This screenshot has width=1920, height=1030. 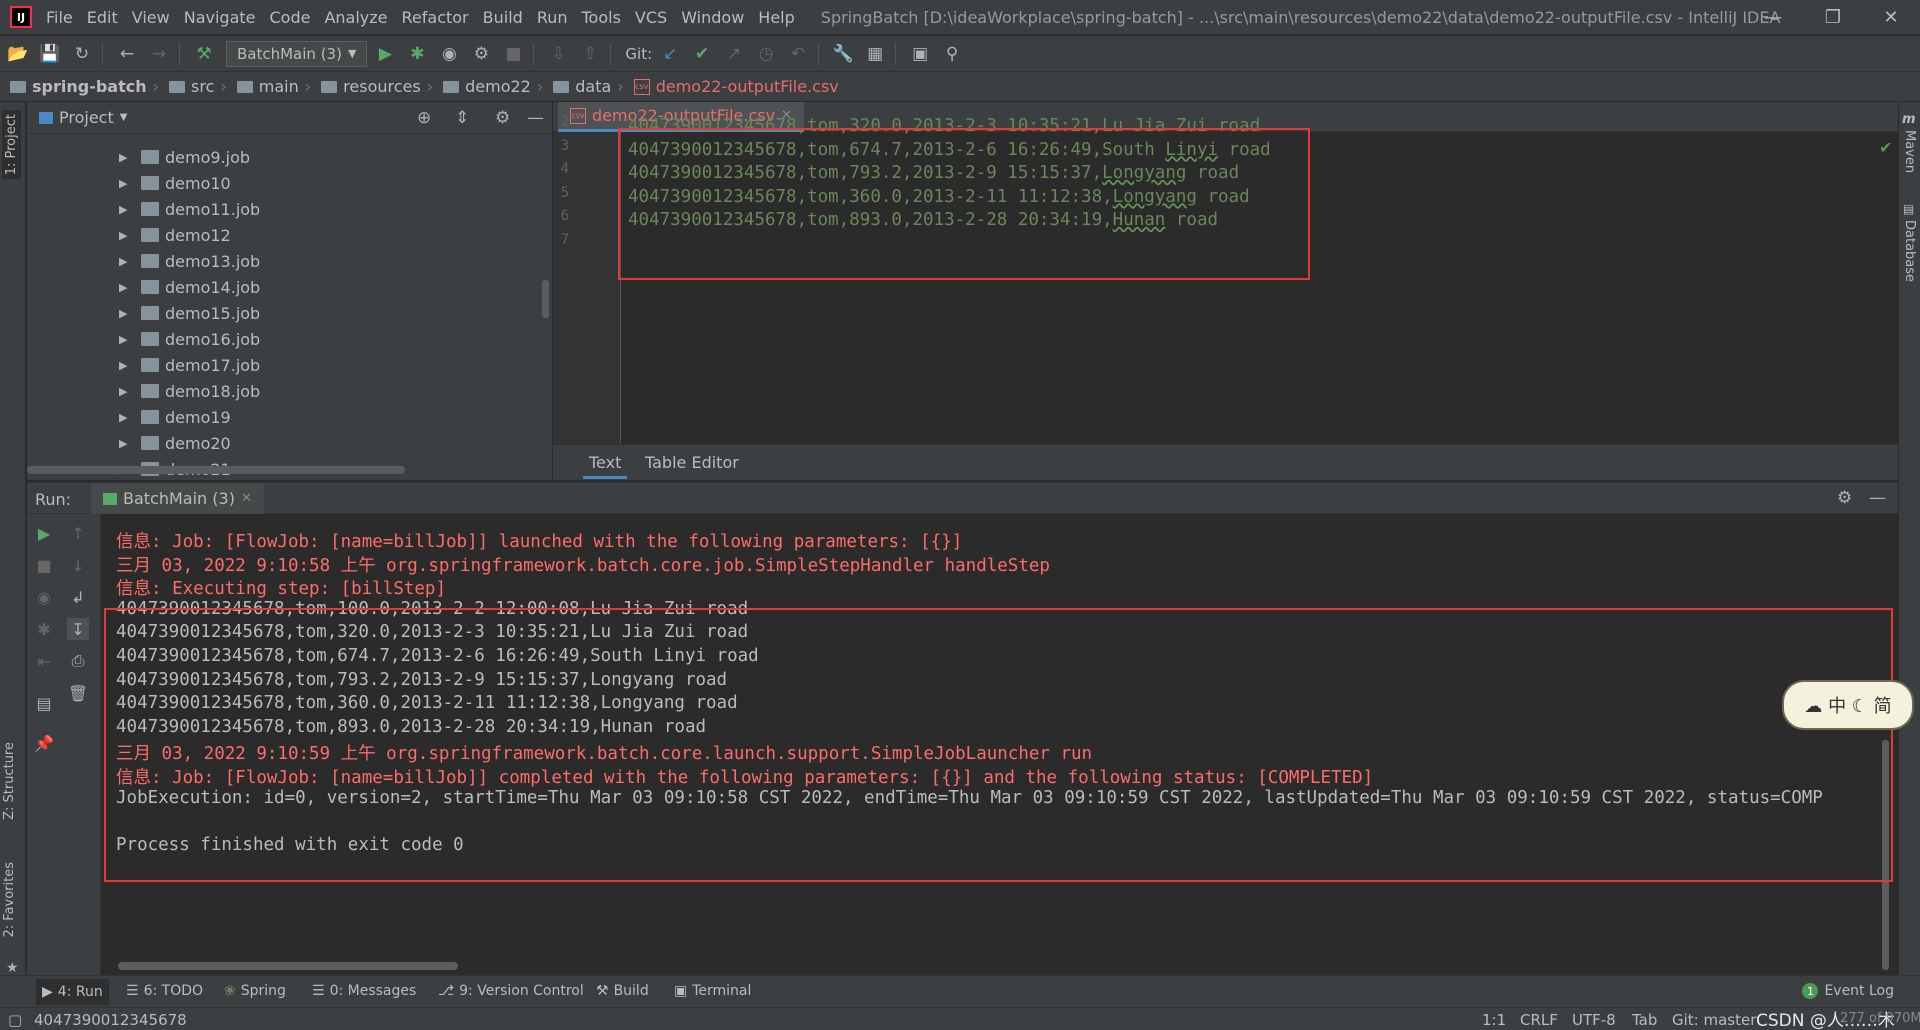 I want to click on tree-item: ▶ demo20, so click(x=129, y=443).